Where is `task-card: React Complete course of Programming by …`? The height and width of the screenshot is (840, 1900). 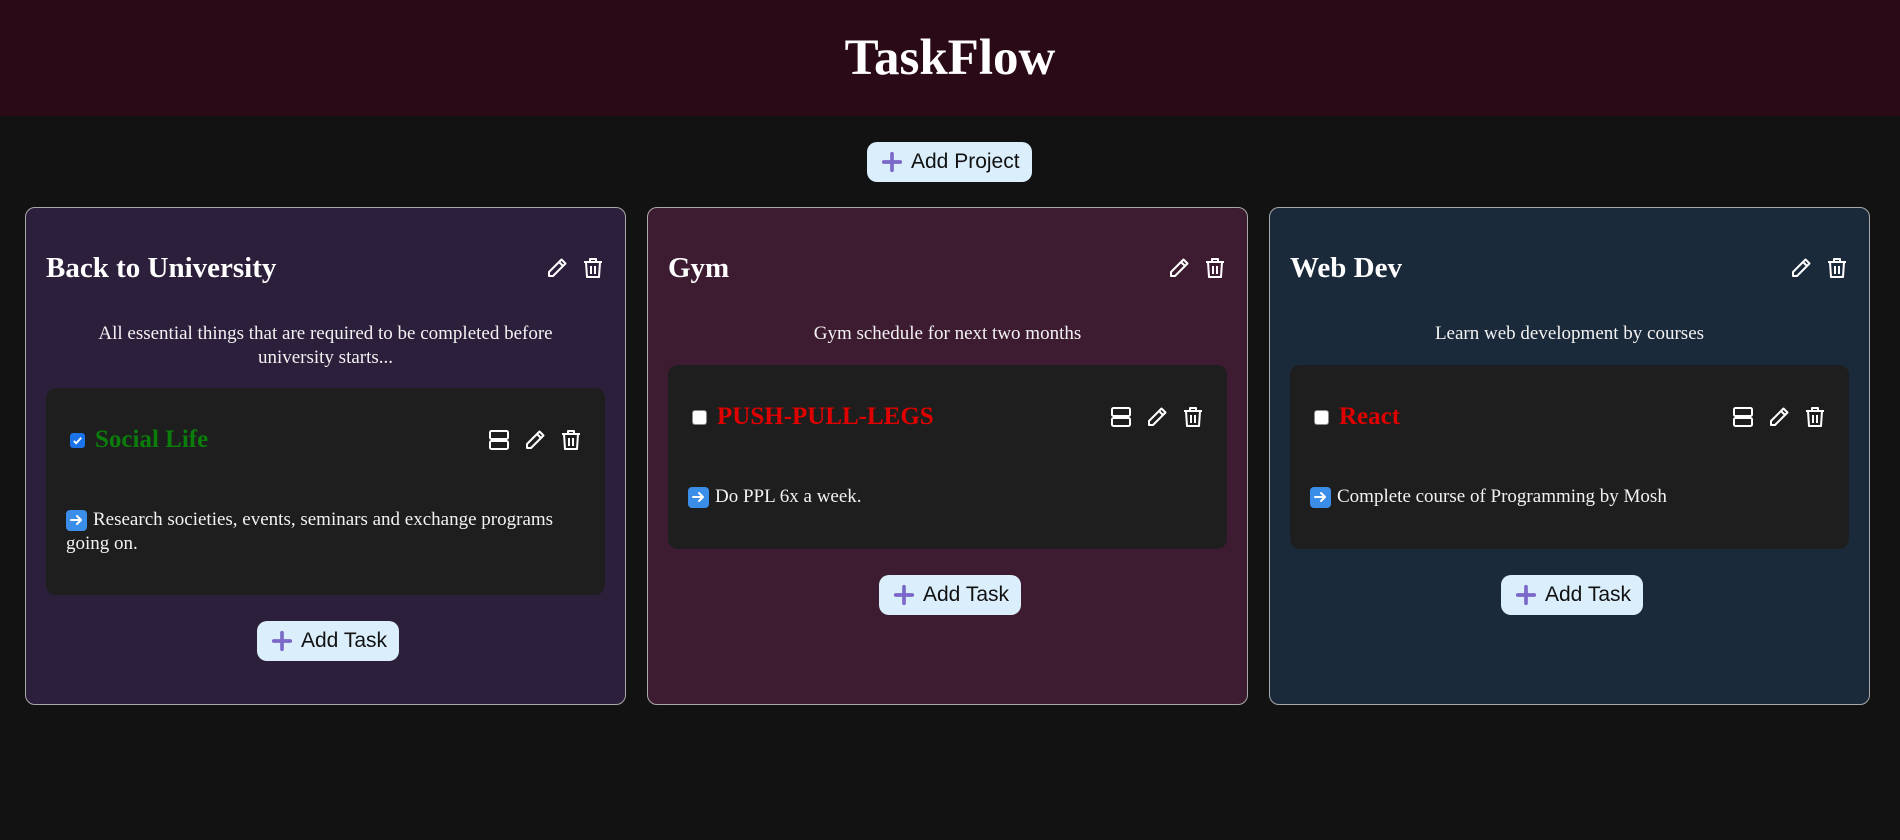
task-card: React Complete course of Programming by … is located at coordinates (1569, 457).